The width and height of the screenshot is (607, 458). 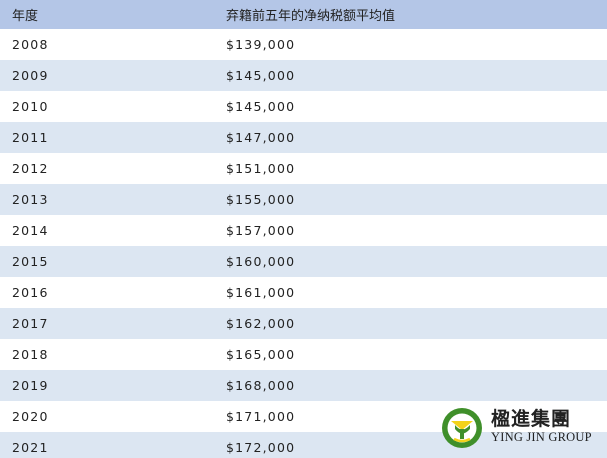 I want to click on value-cell: $151,000, so click(x=416, y=168).